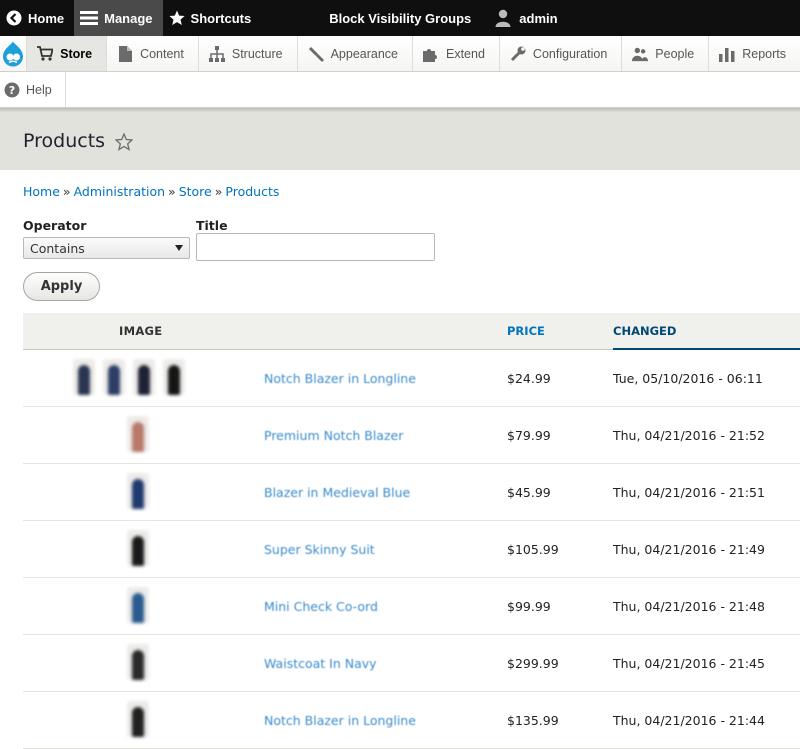 Image resolution: width=800 pixels, height=749 pixels. I want to click on column-header-image: IMAGE, so click(141, 331).